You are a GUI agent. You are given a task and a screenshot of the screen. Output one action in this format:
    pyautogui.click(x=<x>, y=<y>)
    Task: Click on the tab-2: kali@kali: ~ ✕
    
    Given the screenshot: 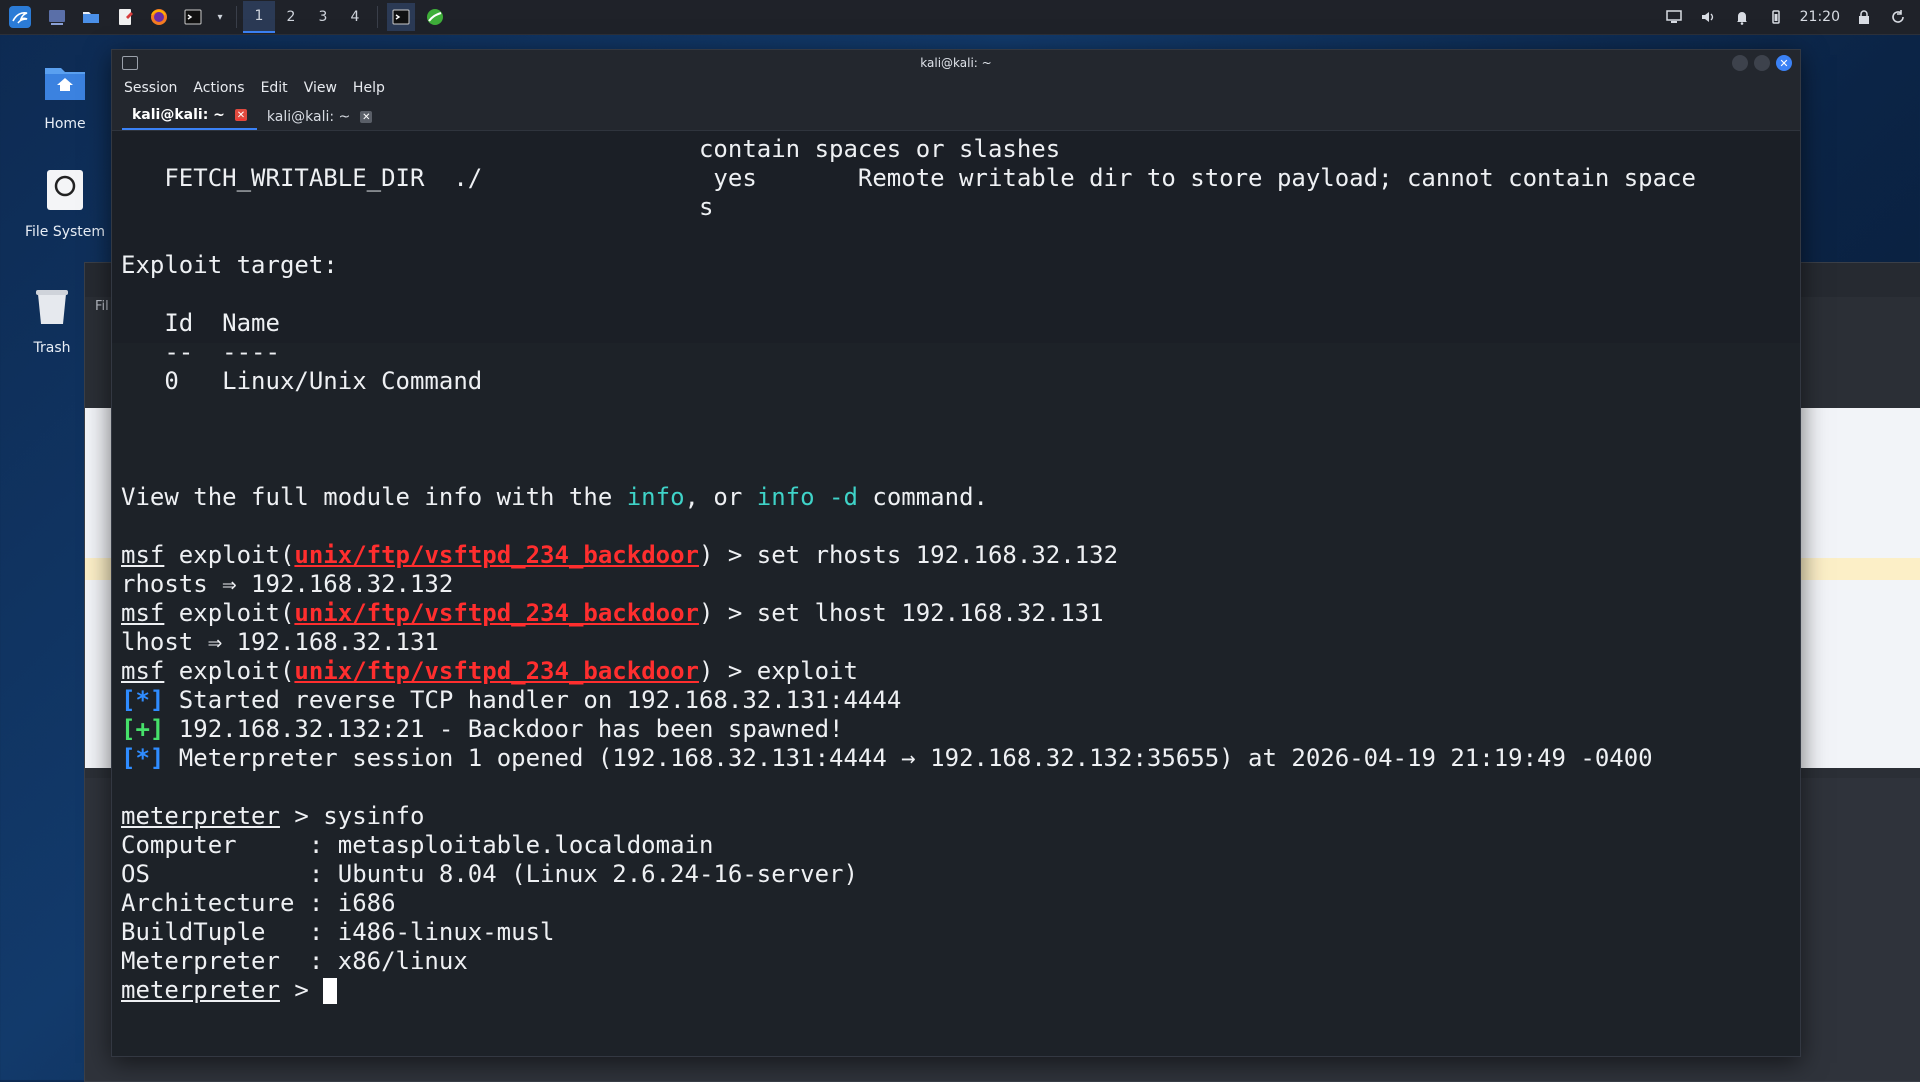 What is the action you would take?
    pyautogui.click(x=319, y=117)
    